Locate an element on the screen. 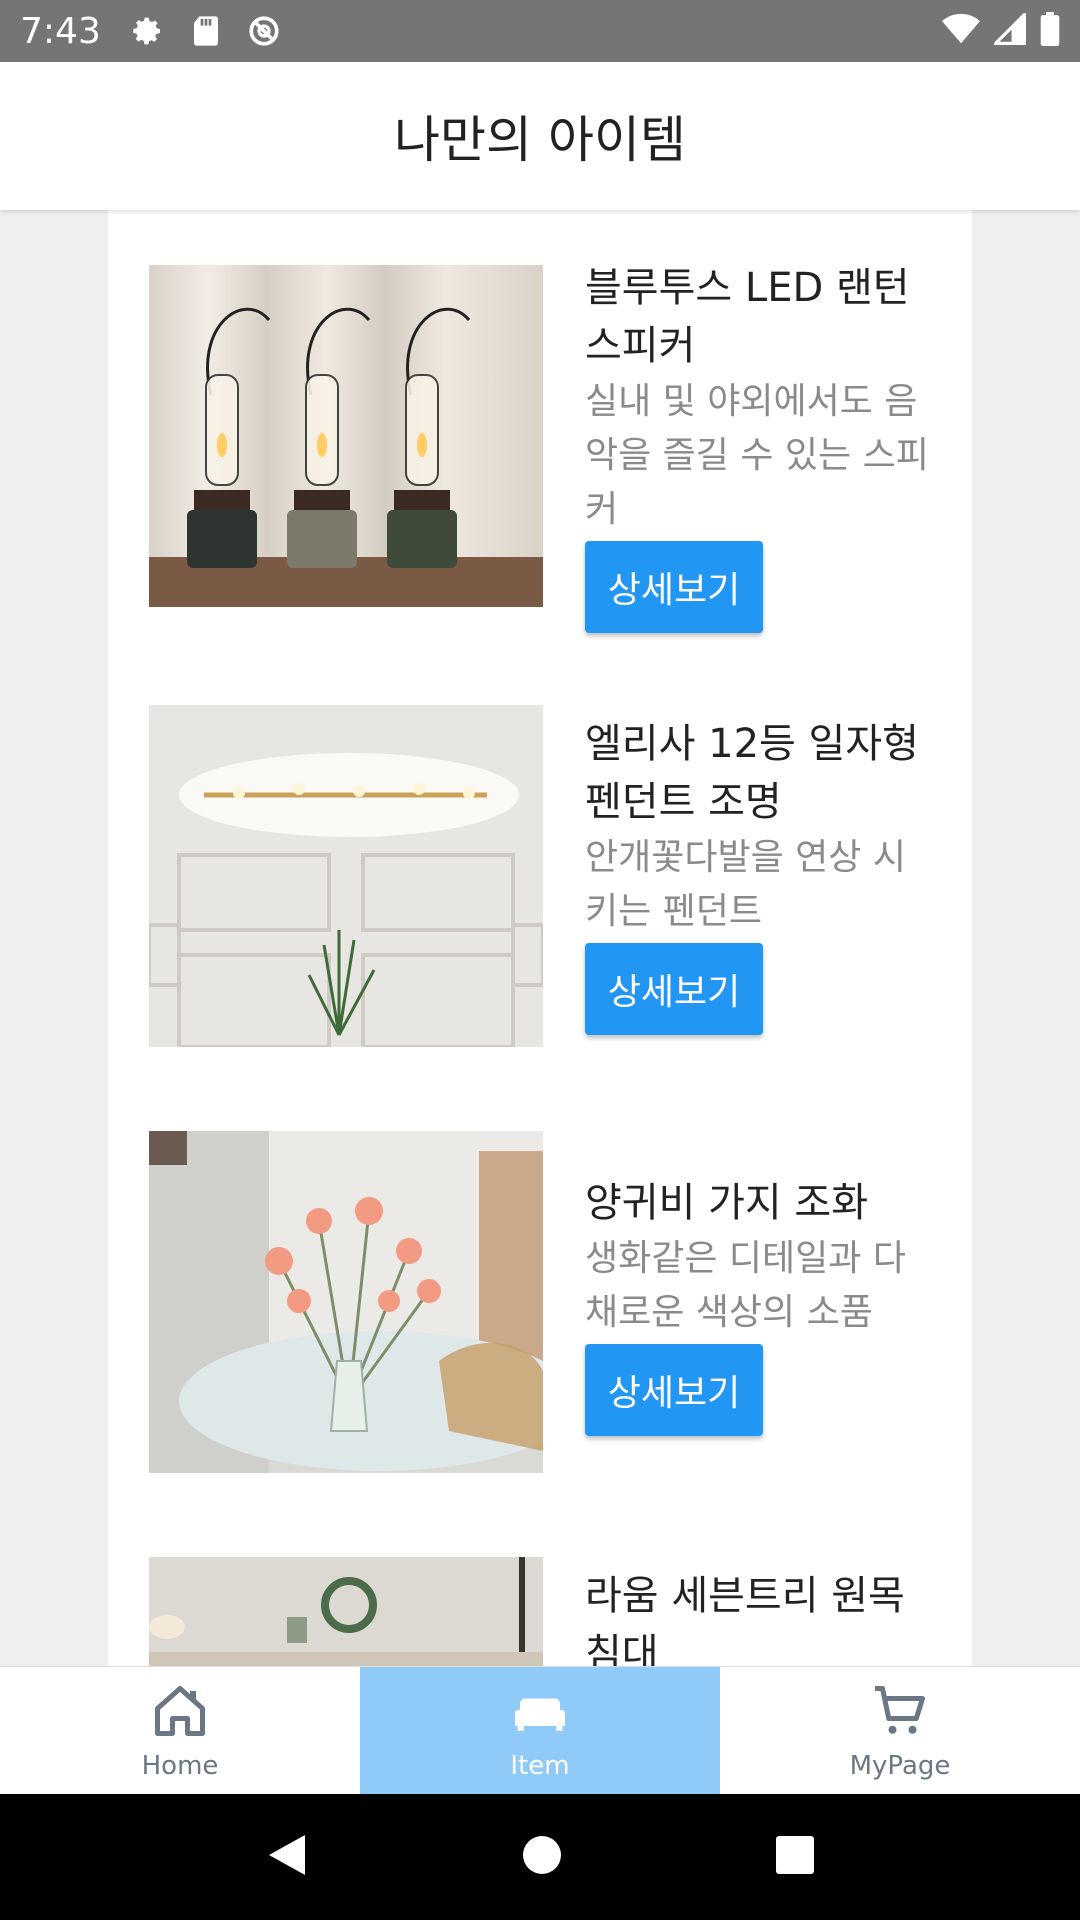 The width and height of the screenshot is (1080, 1920). item-name: 라움 세븐트리 원목 침대 is located at coordinates (745, 1619).